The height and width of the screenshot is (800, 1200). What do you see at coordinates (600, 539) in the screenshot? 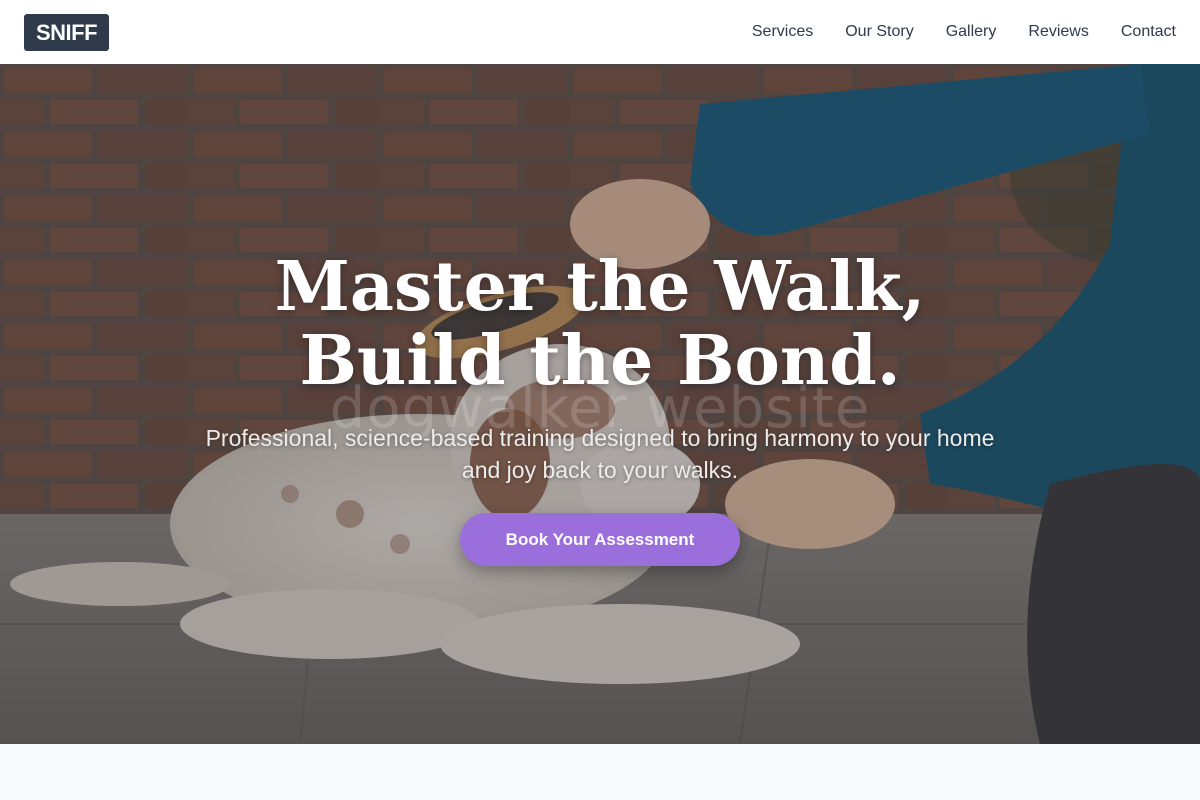
I see `book-assessment-button: Book Your Assessment` at bounding box center [600, 539].